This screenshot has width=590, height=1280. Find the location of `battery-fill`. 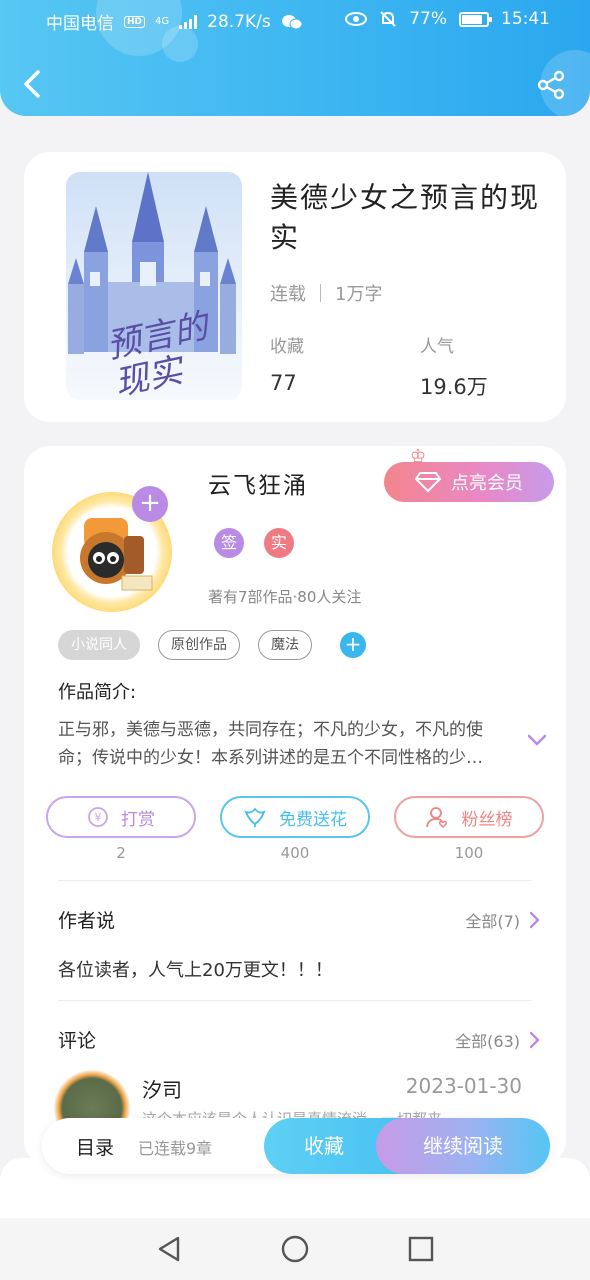

battery-fill is located at coordinates (472, 19).